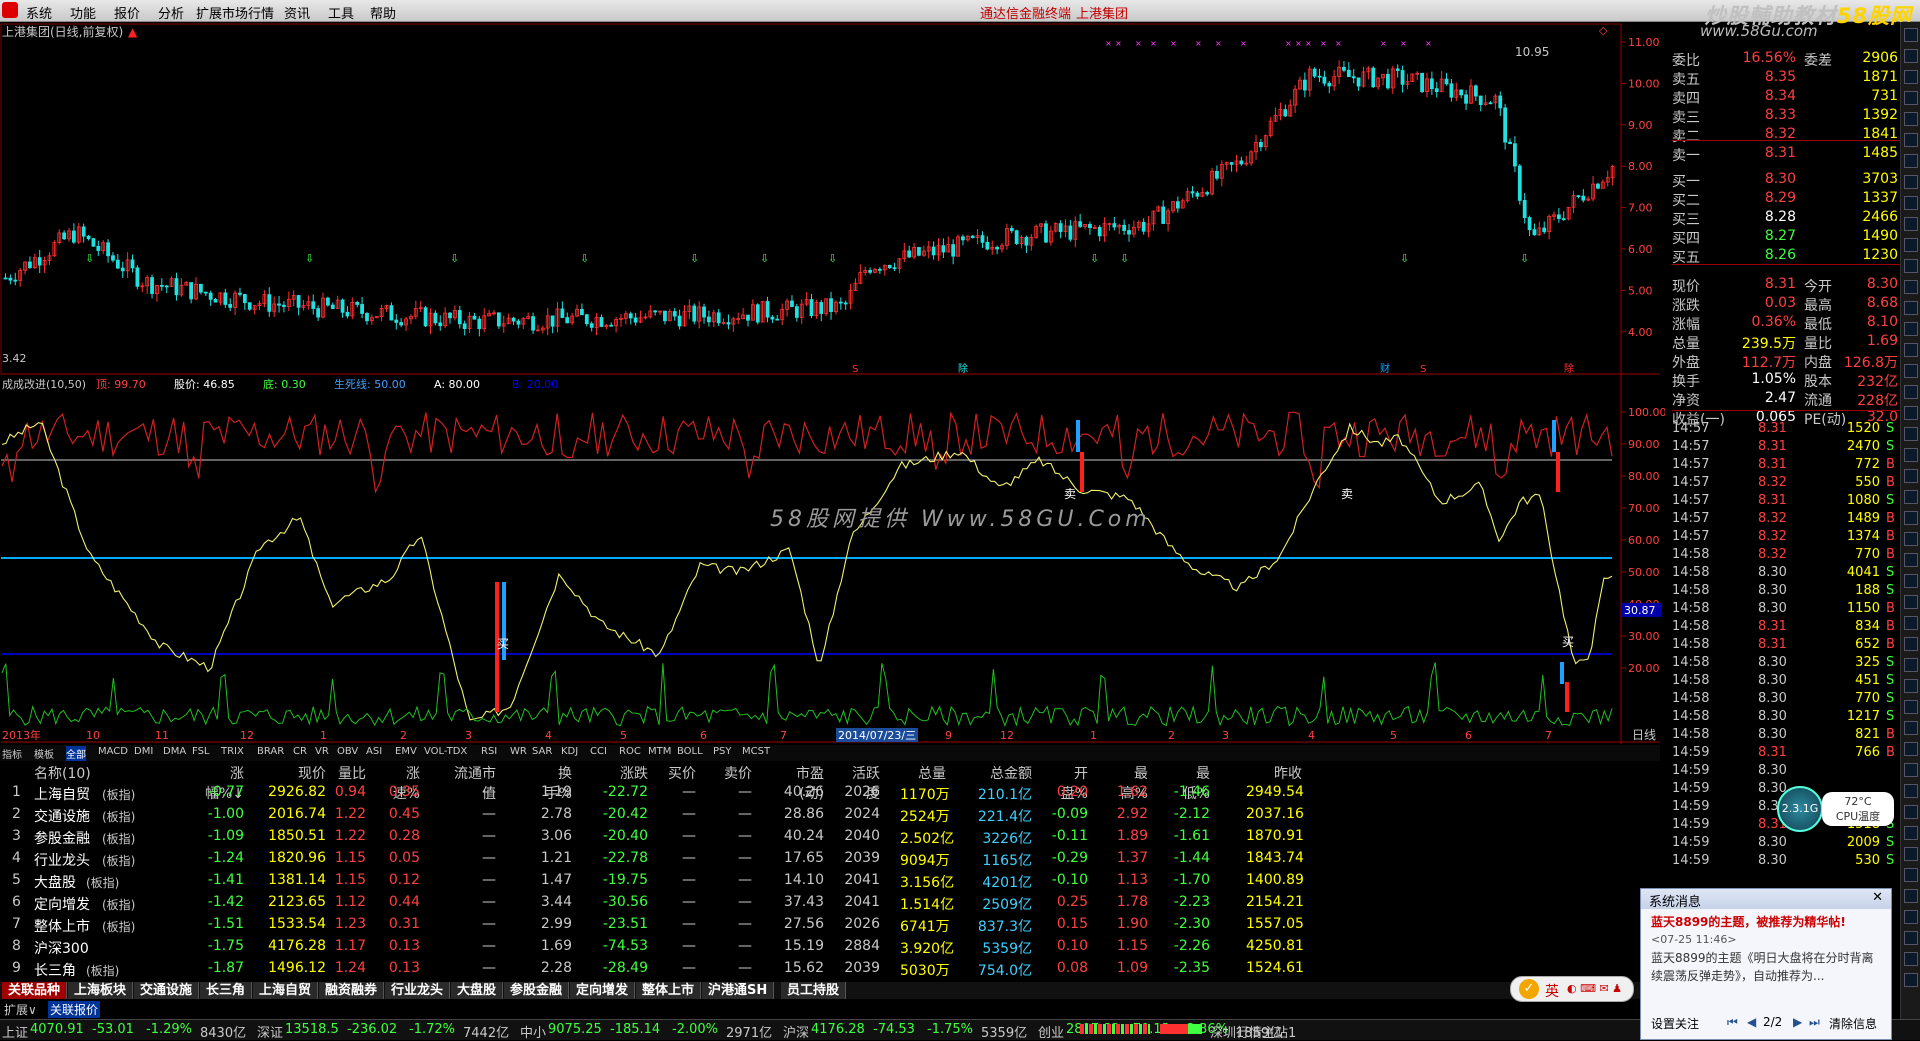  I want to click on bottom-tab: 员工持股, so click(814, 990).